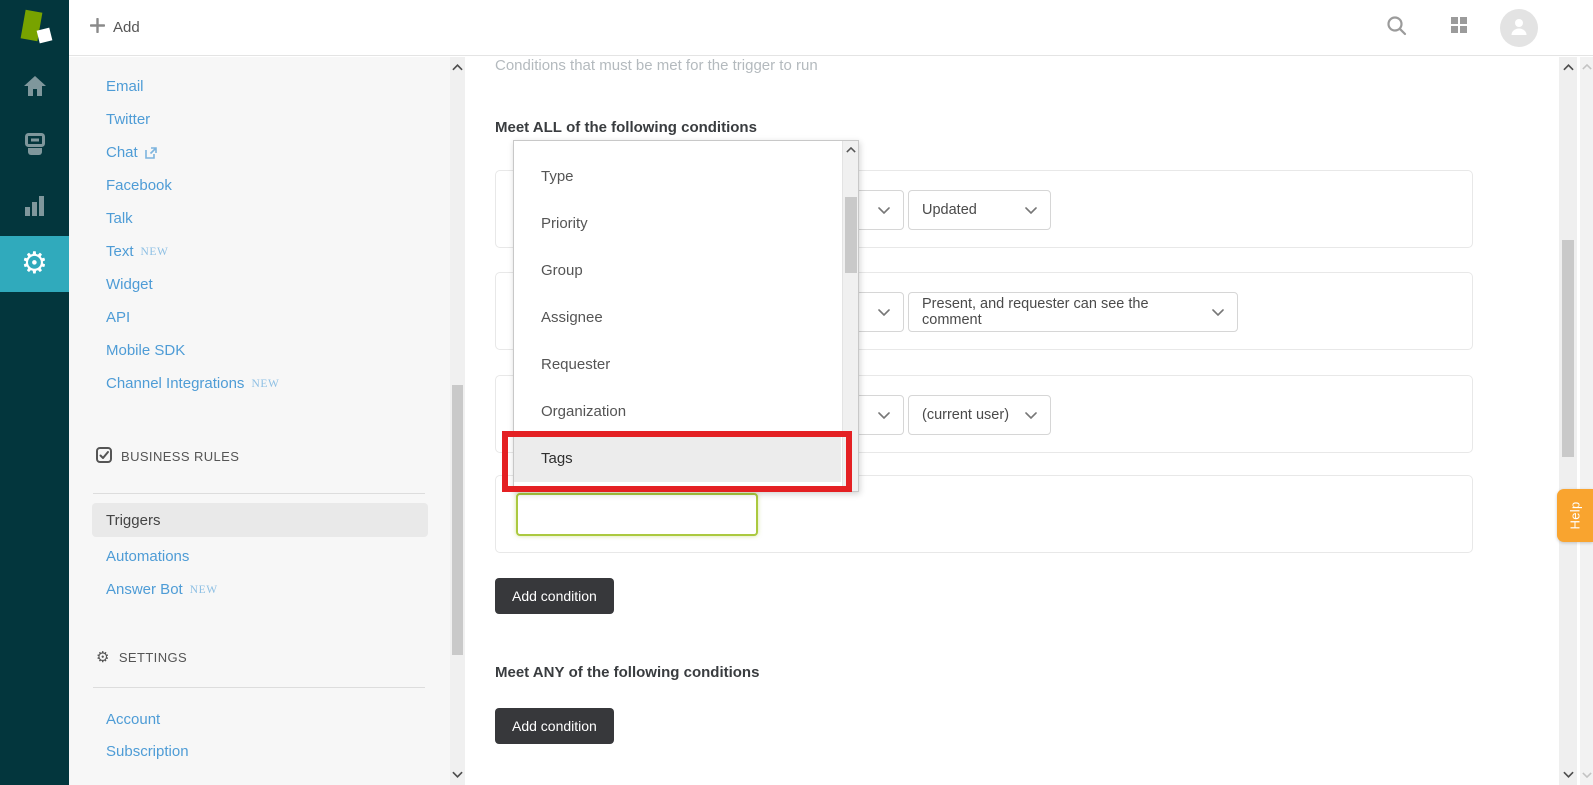 The height and width of the screenshot is (785, 1593). I want to click on content-scrollbar, so click(1568, 421).